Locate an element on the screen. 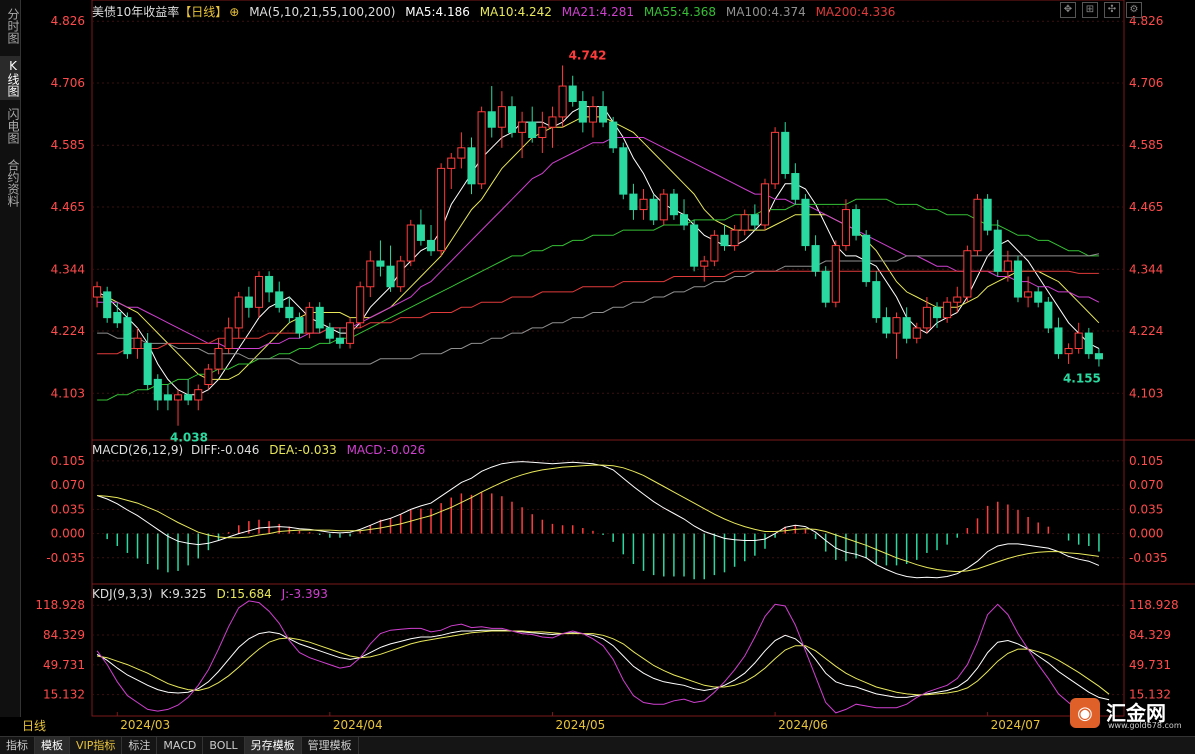 This screenshot has height=754, width=1195. add-circle-icon: ⊕ is located at coordinates (234, 12).